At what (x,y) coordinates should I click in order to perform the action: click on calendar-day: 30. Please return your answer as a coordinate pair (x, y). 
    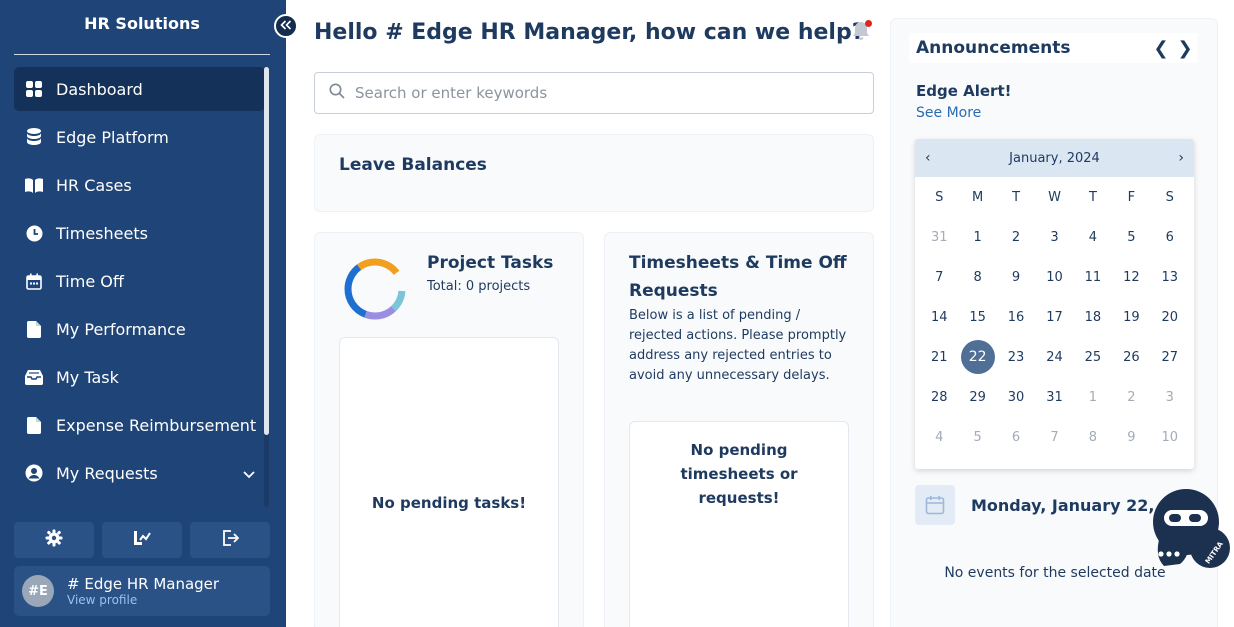
    Looking at the image, I should click on (1016, 397).